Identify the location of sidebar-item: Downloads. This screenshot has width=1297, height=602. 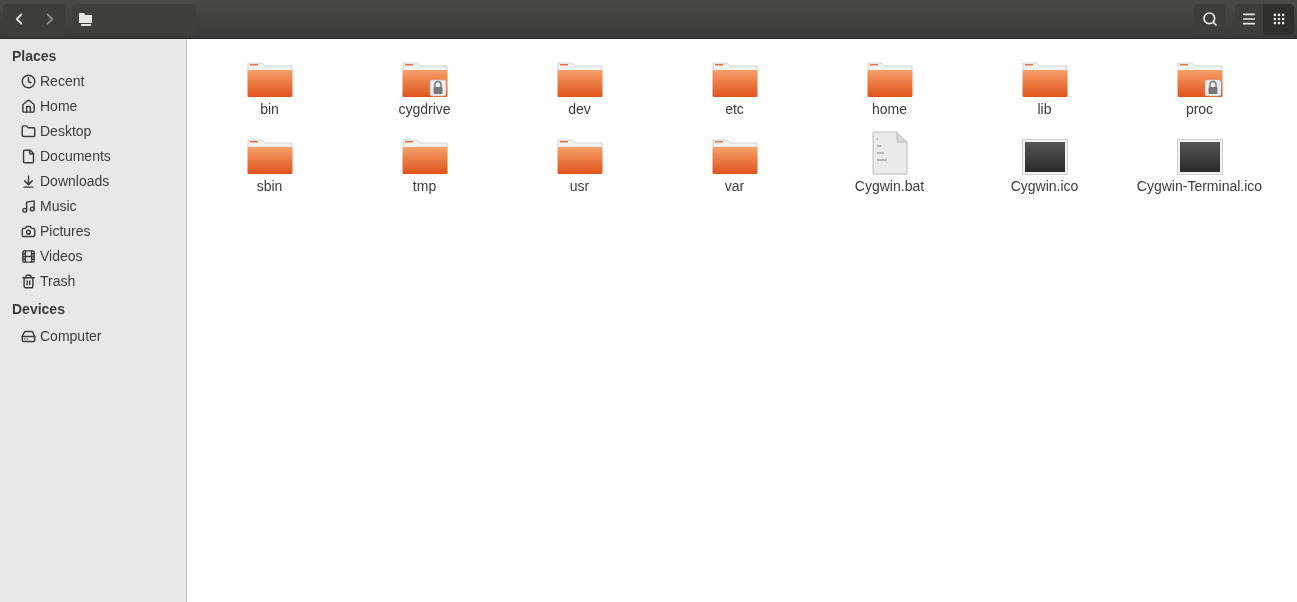
(93, 181).